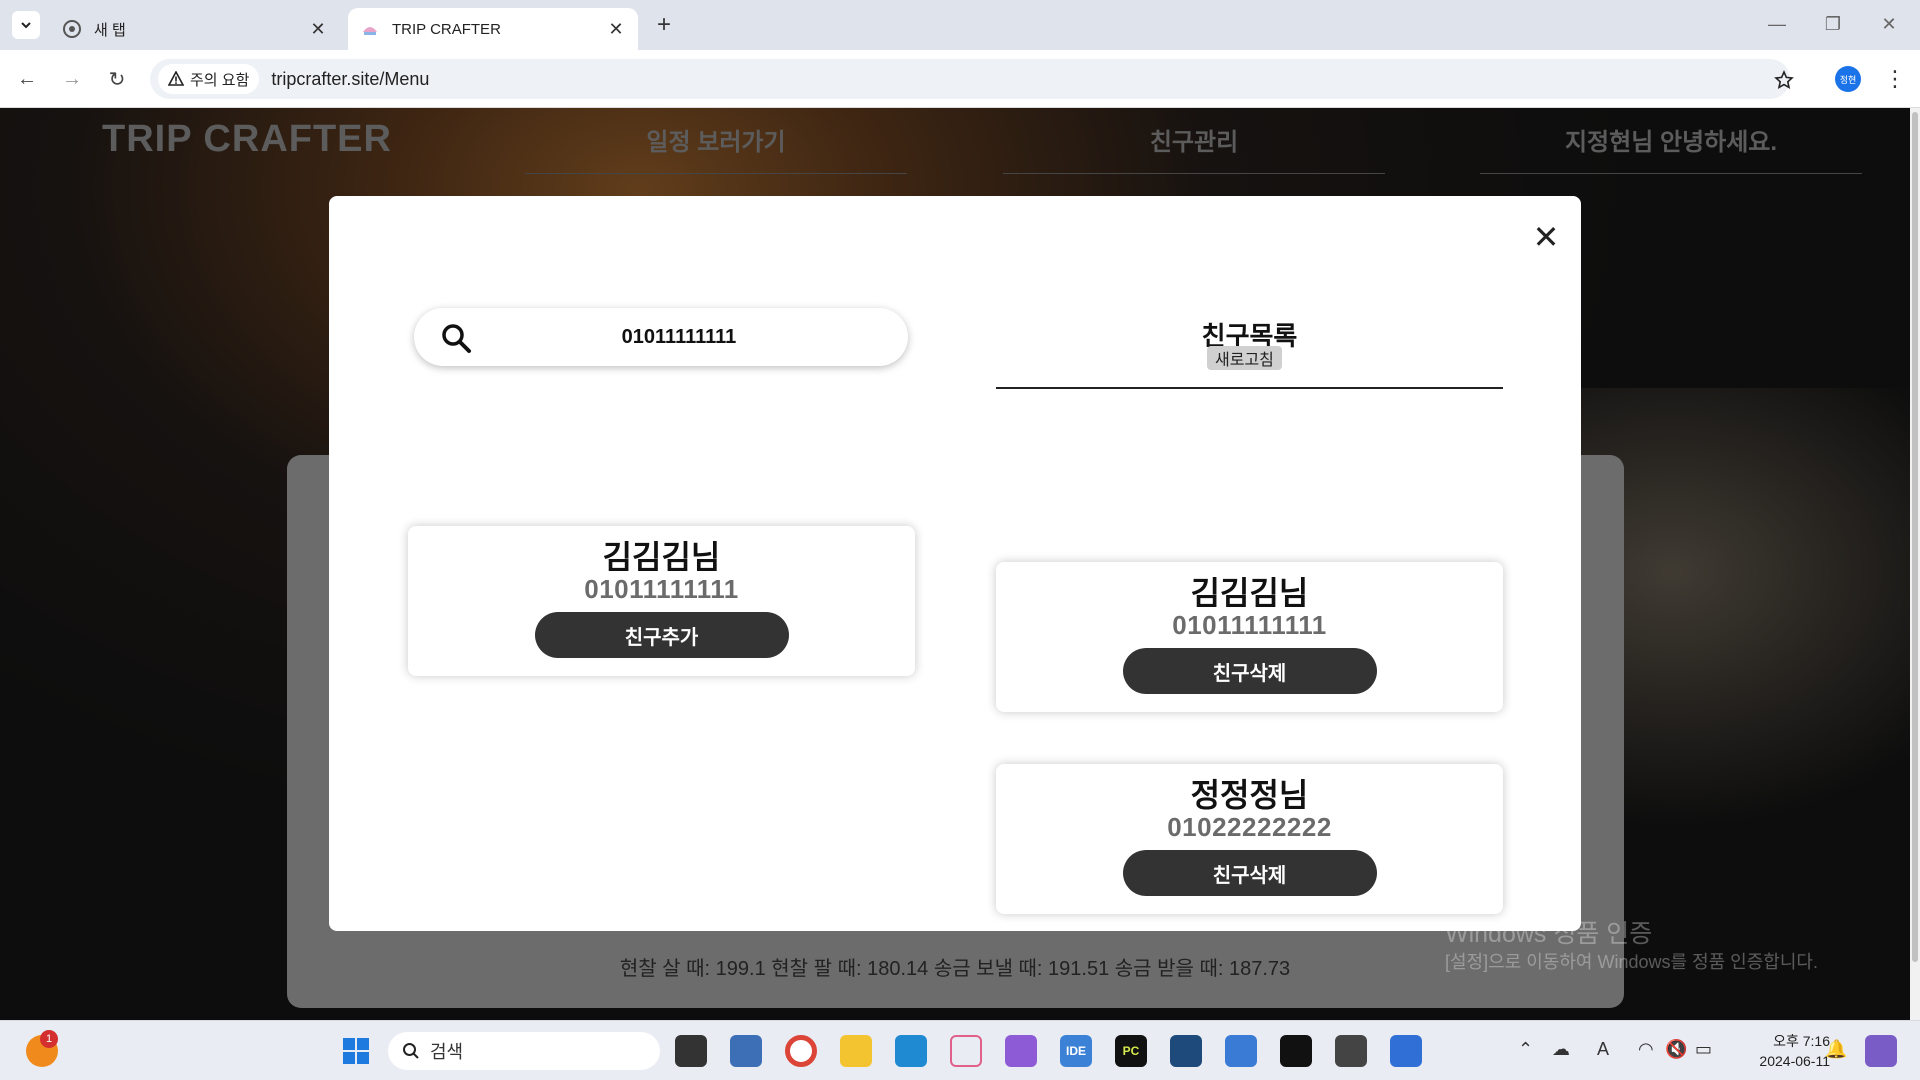 The height and width of the screenshot is (1080, 1920). What do you see at coordinates (220, 80) in the screenshot?
I see `security-chip-label: 주의 요함` at bounding box center [220, 80].